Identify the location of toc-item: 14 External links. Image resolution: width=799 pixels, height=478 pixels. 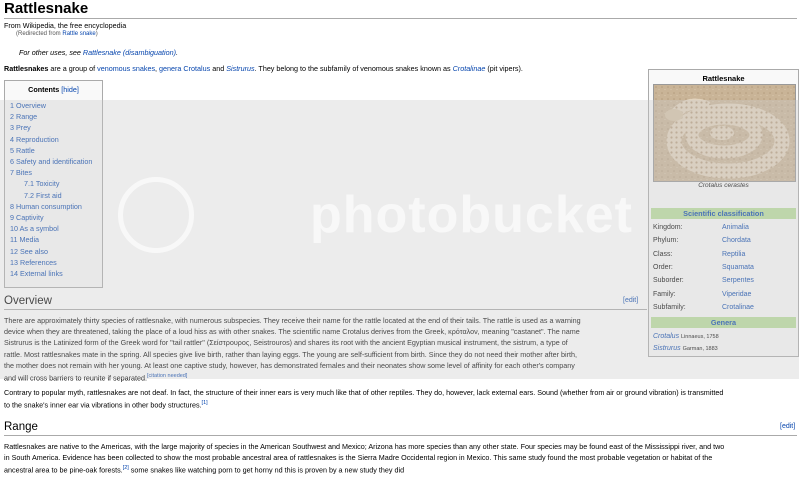
(56, 273).